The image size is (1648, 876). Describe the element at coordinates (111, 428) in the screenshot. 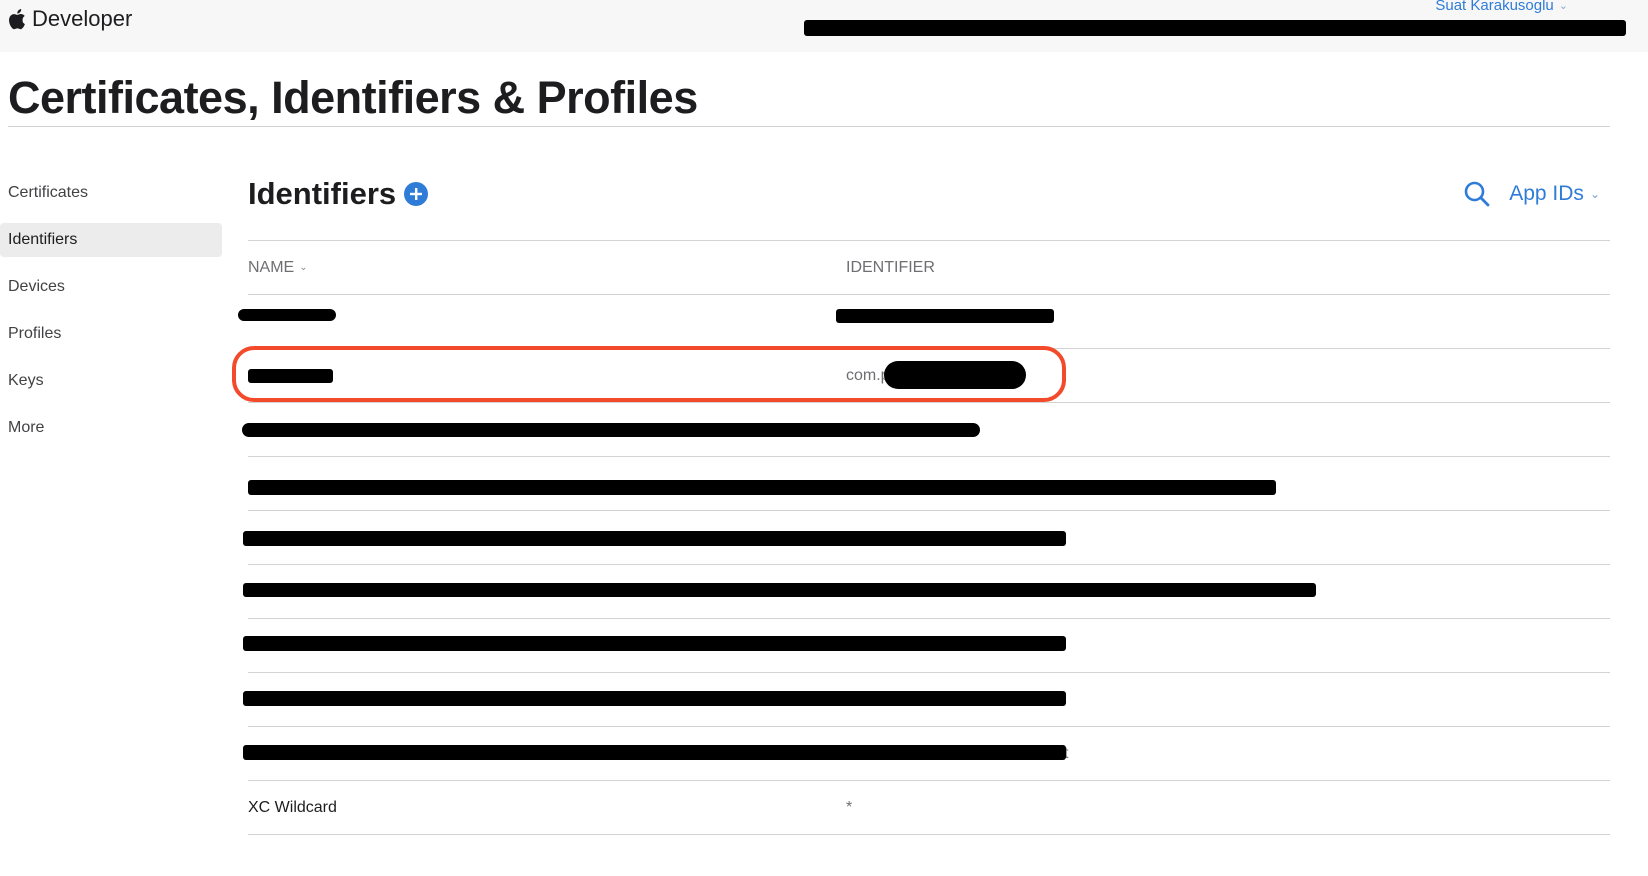

I see `sidebar-item-more: More` at that location.